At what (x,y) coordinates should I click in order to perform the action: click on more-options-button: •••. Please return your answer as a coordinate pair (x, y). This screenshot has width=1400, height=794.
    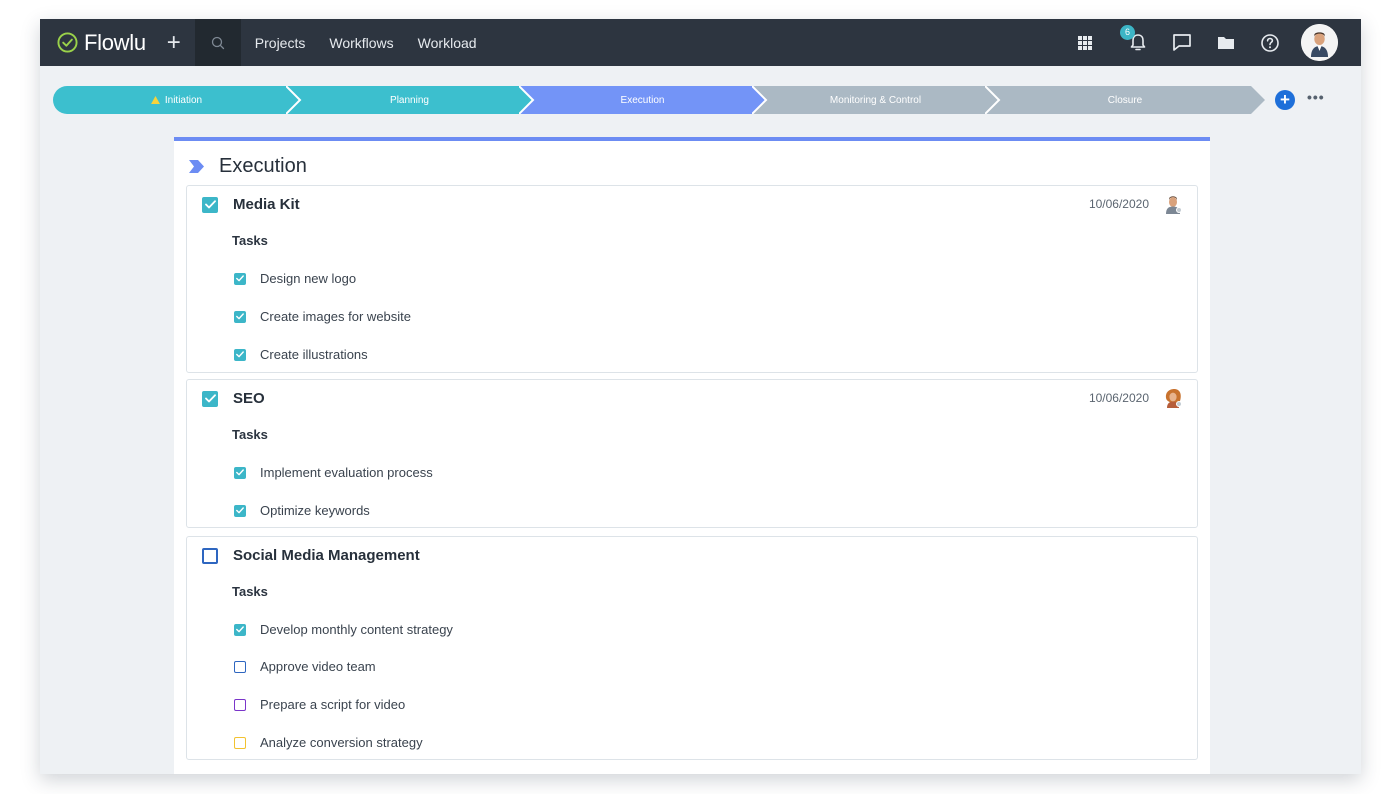
    Looking at the image, I should click on (1316, 97).